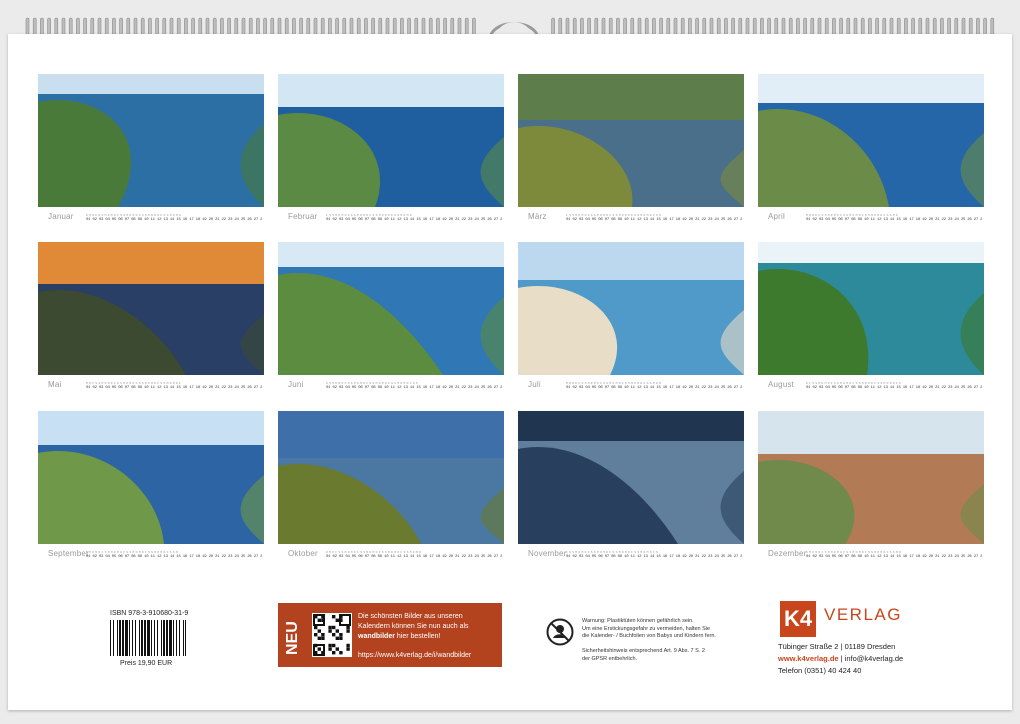 This screenshot has width=1020, height=724. What do you see at coordinates (534, 384) in the screenshot?
I see `month-name: Juli` at bounding box center [534, 384].